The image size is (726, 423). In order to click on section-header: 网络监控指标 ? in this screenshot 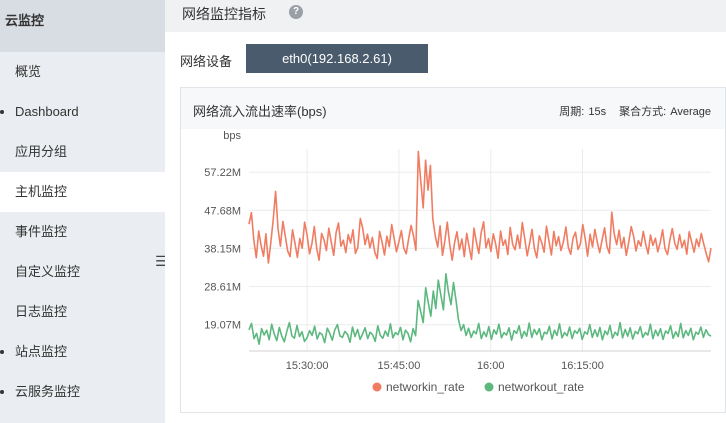, I will do `click(445, 16)`.